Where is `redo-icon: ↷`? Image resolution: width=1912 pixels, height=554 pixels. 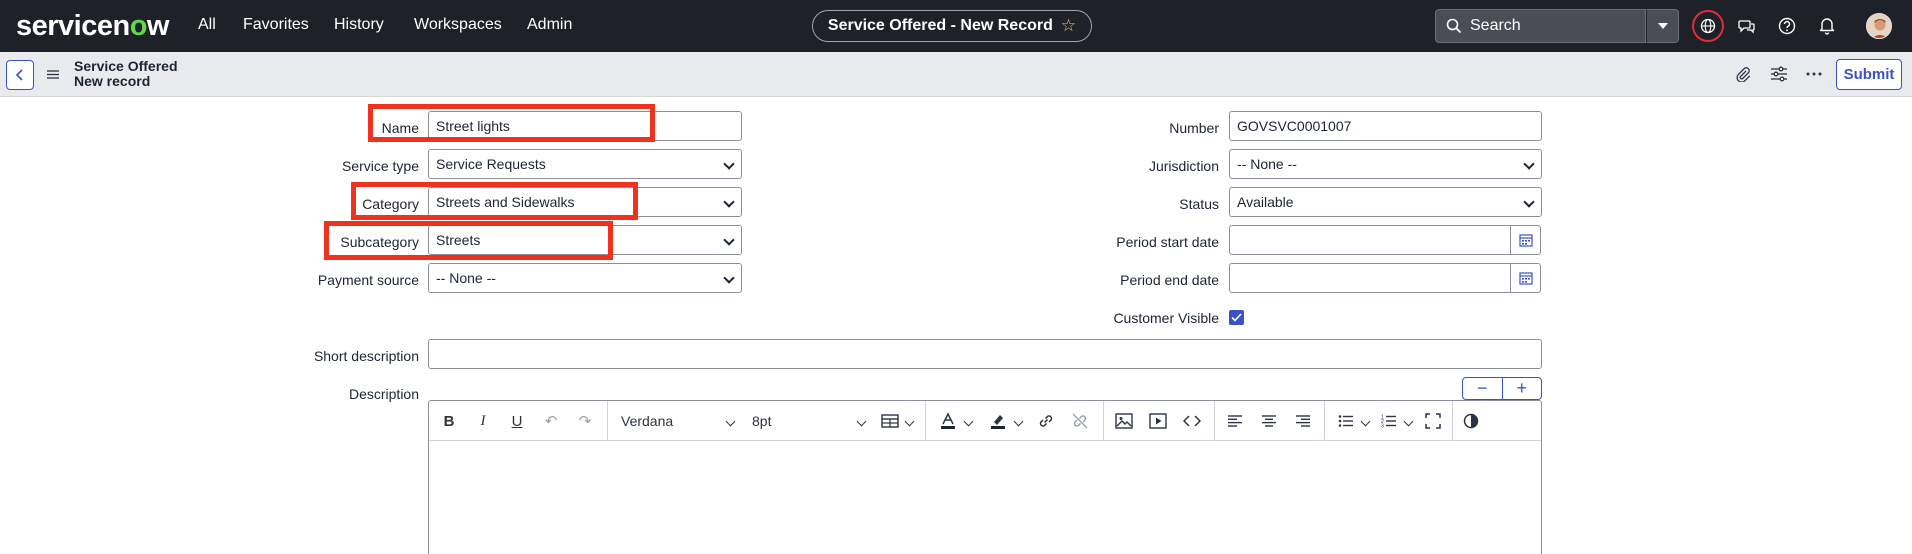 redo-icon: ↷ is located at coordinates (585, 421).